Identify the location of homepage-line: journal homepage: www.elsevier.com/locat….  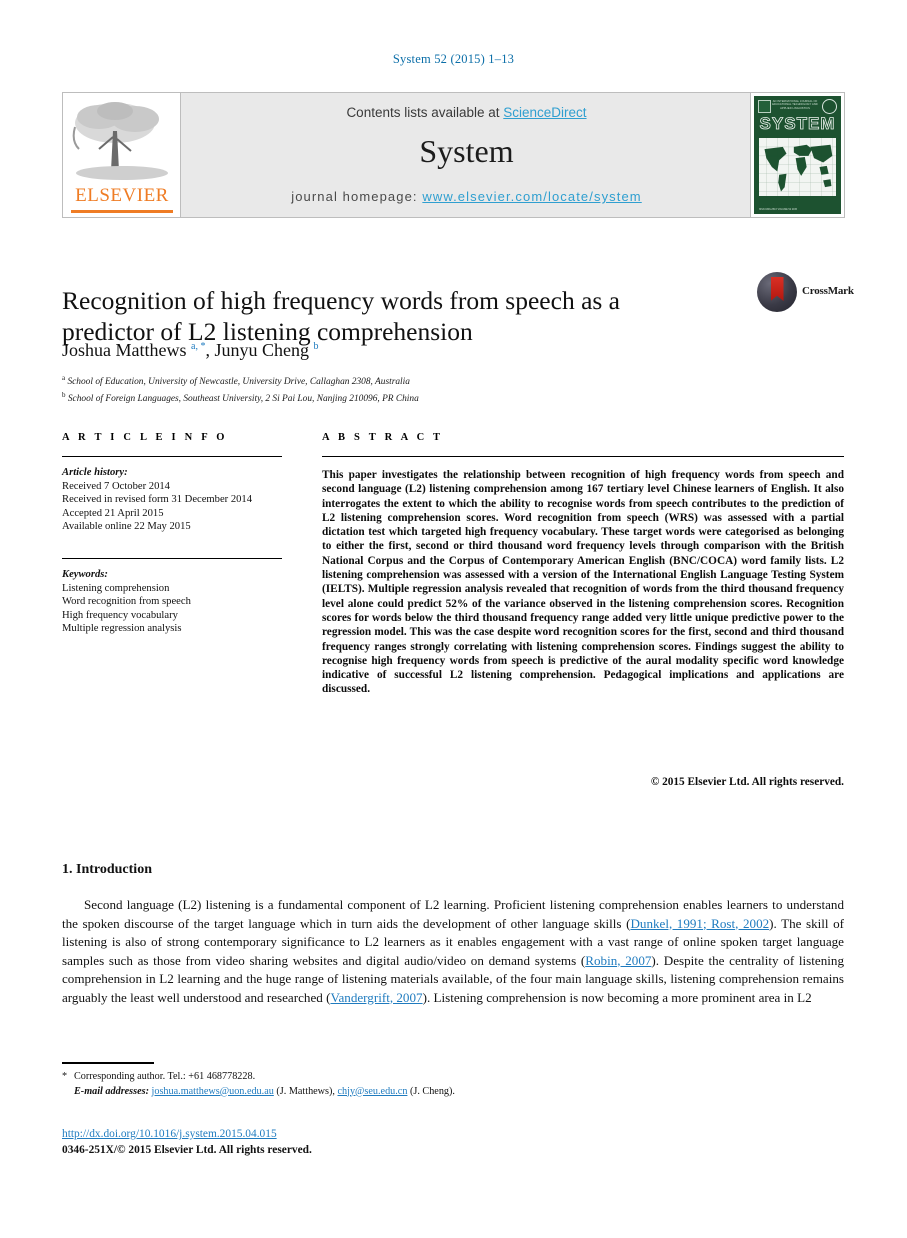
(466, 196).